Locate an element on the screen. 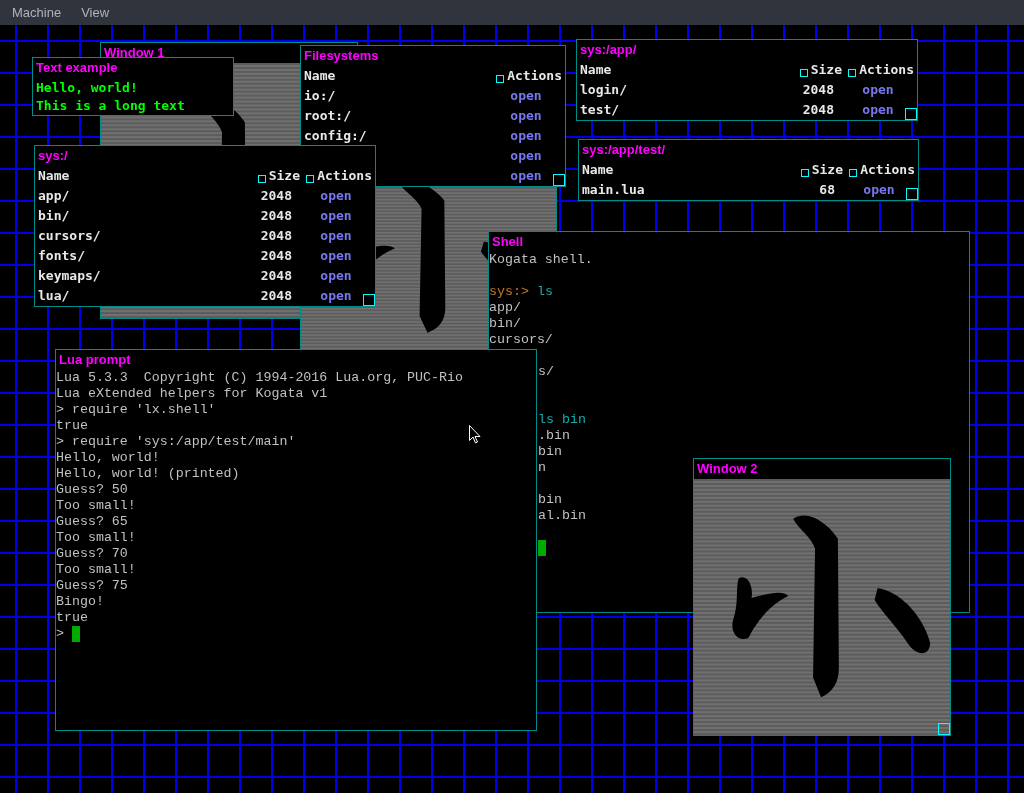  output-line: Hello, world! (printed) is located at coordinates (148, 473).